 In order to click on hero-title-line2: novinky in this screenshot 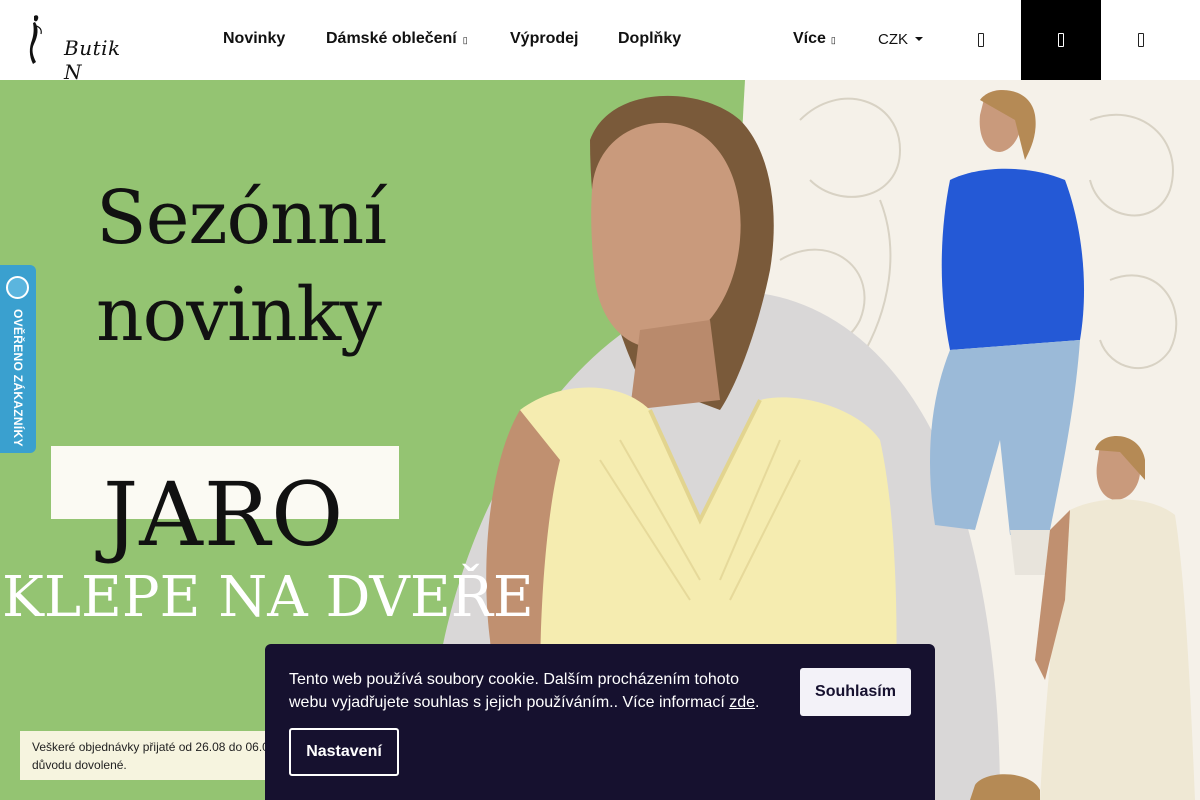, I will do `click(239, 315)`.